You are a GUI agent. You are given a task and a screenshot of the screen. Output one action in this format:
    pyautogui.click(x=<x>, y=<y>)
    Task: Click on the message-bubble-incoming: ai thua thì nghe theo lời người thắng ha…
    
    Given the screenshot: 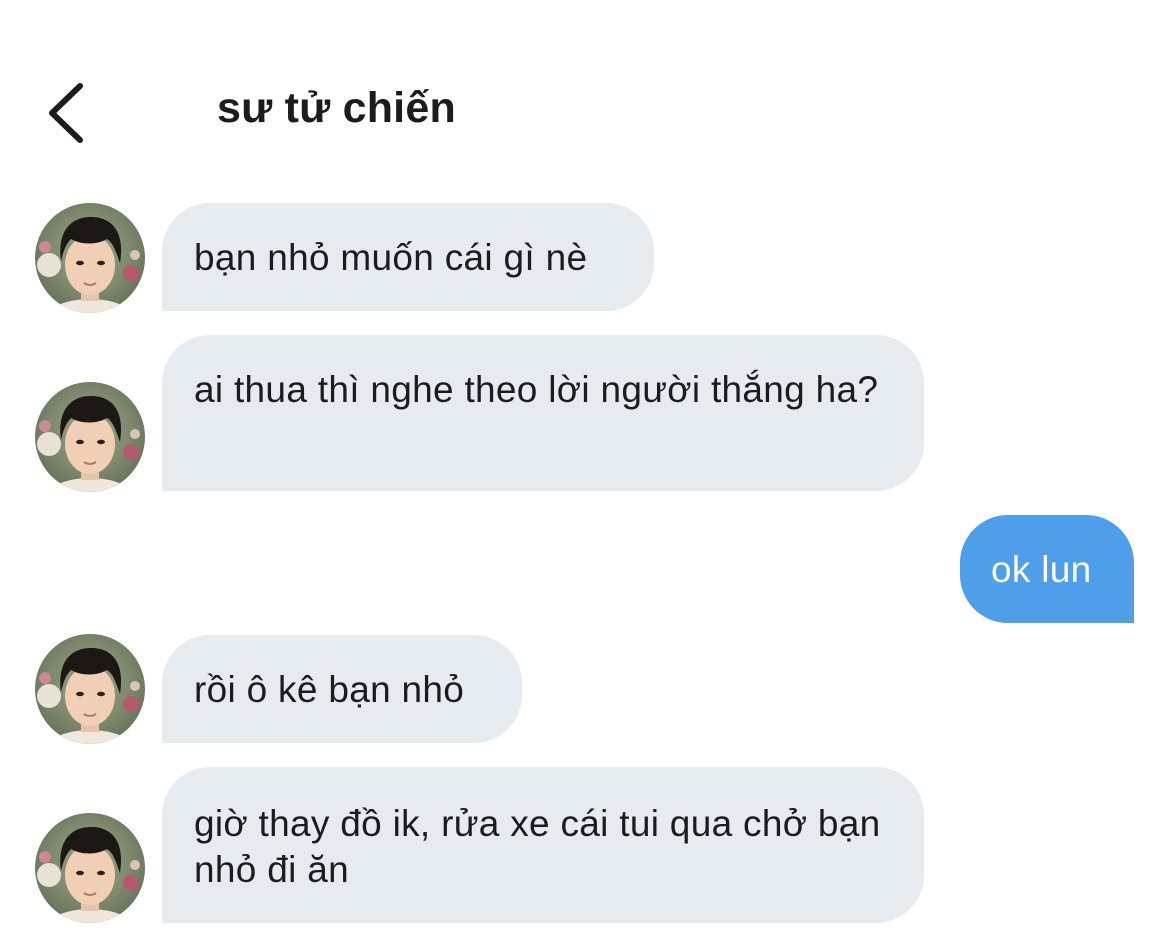 What is the action you would take?
    pyautogui.click(x=543, y=413)
    